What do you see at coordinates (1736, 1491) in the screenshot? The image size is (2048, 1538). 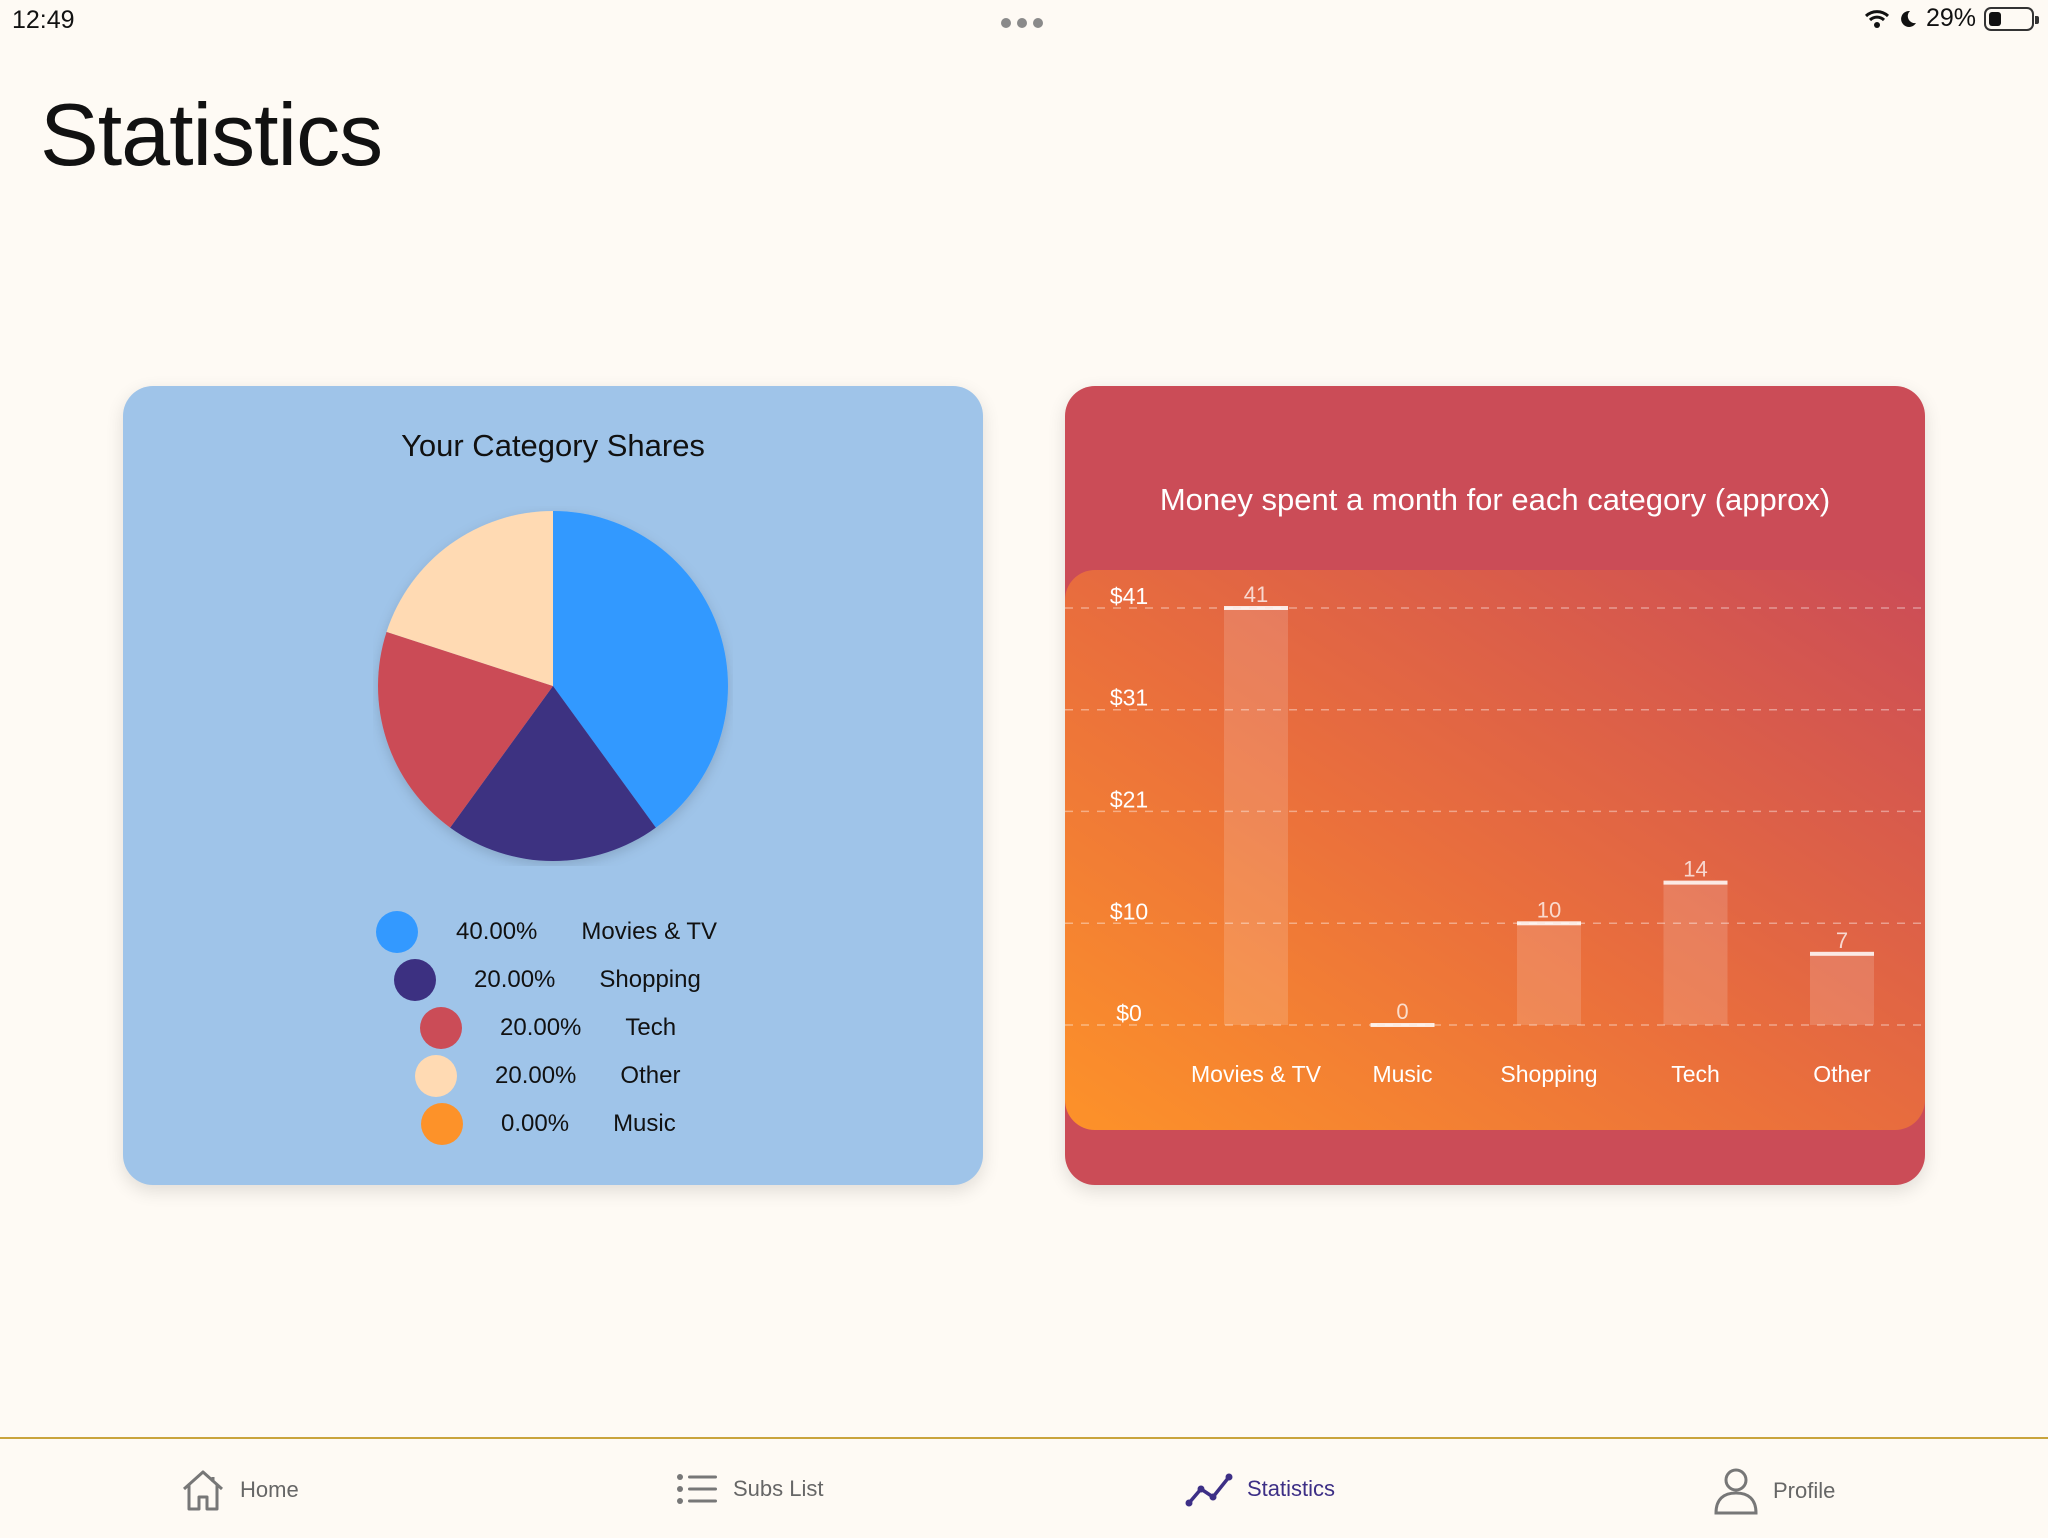 I see `person-icon` at bounding box center [1736, 1491].